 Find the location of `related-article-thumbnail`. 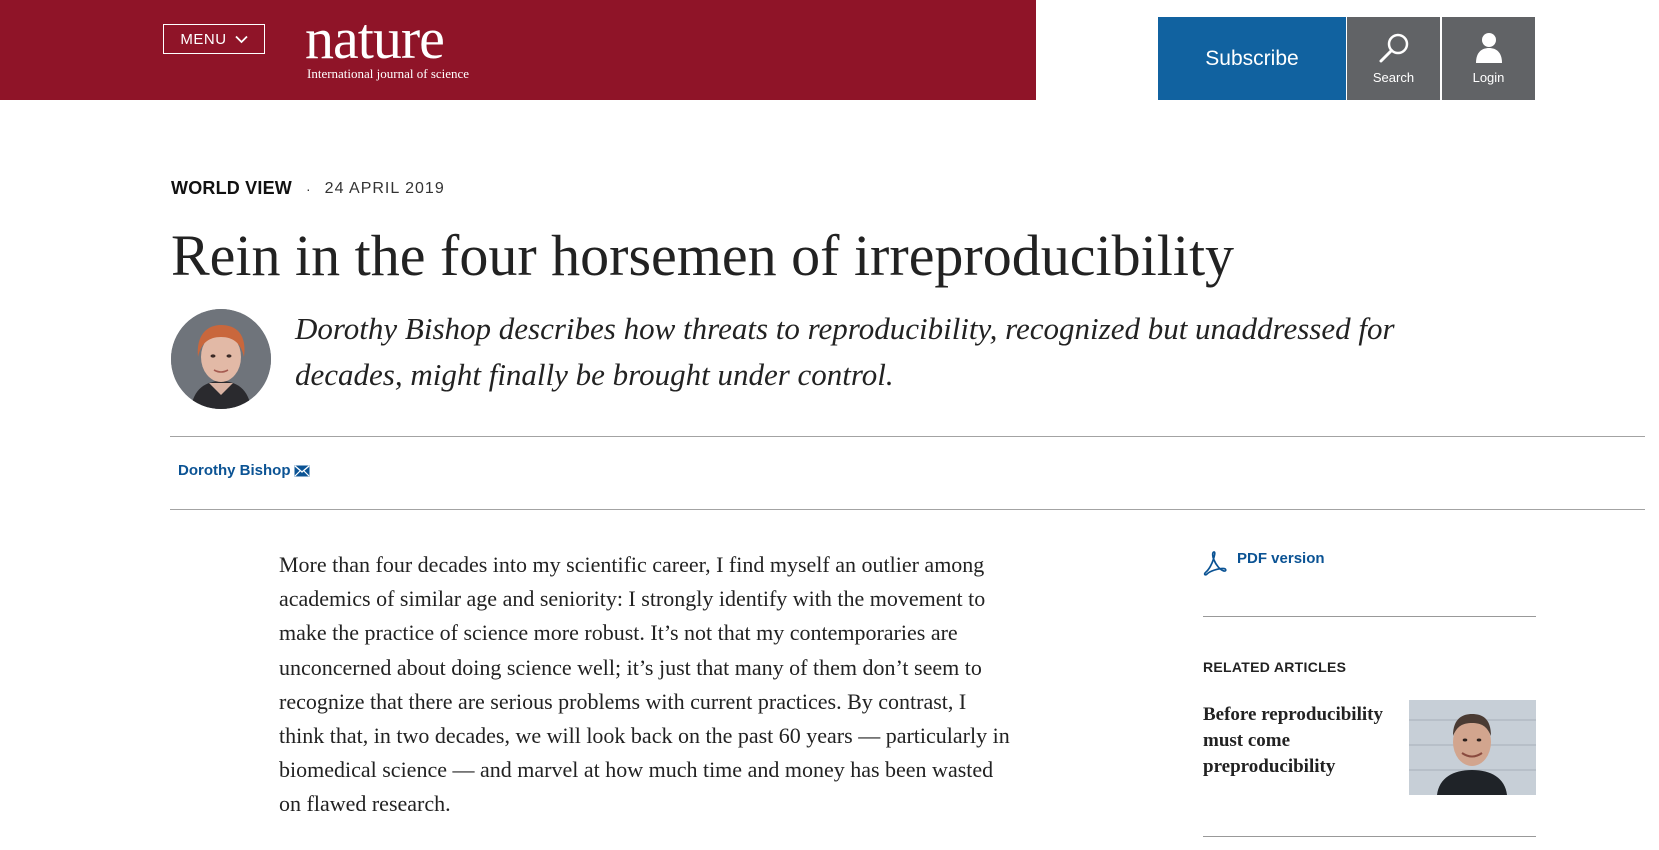

related-article-thumbnail is located at coordinates (1472, 747).